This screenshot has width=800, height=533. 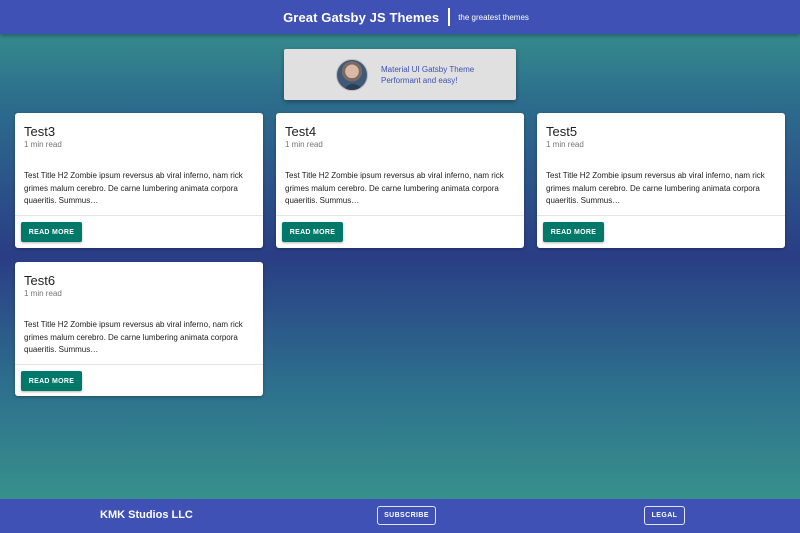 What do you see at coordinates (562, 131) in the screenshot?
I see `post-title: Test5` at bounding box center [562, 131].